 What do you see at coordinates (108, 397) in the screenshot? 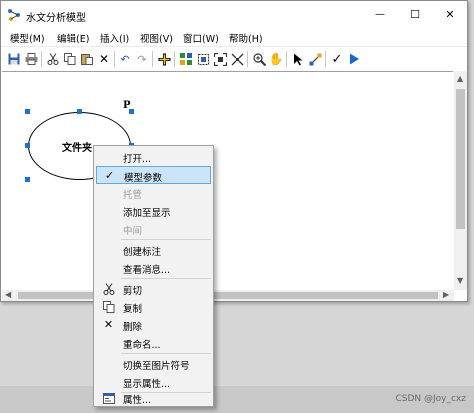
I see `properties-icon` at bounding box center [108, 397].